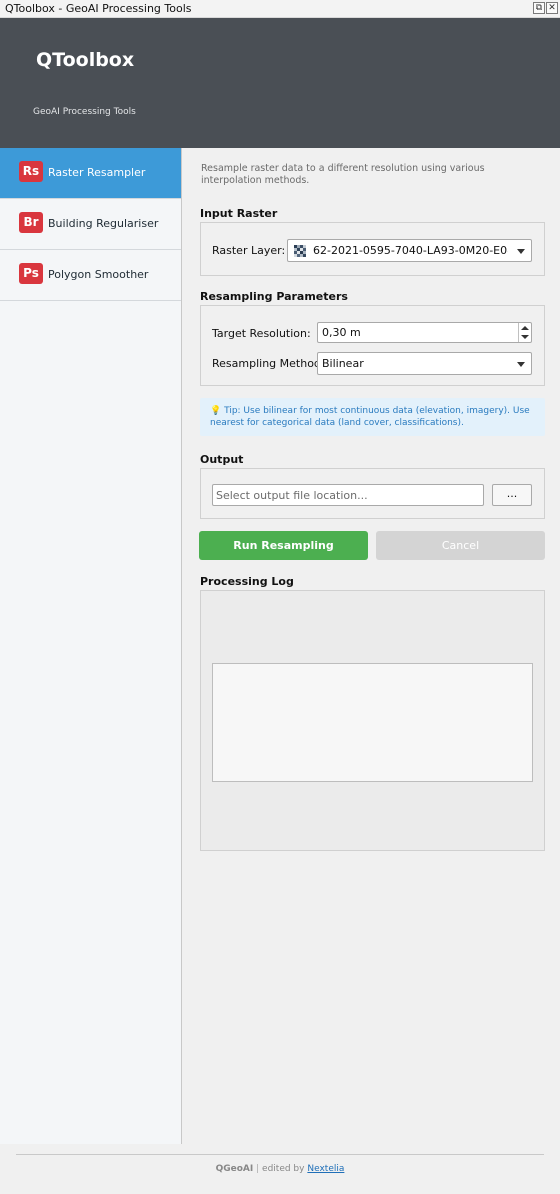 The width and height of the screenshot is (560, 1194). I want to click on footer-brand: QGeoAI, so click(234, 1169).